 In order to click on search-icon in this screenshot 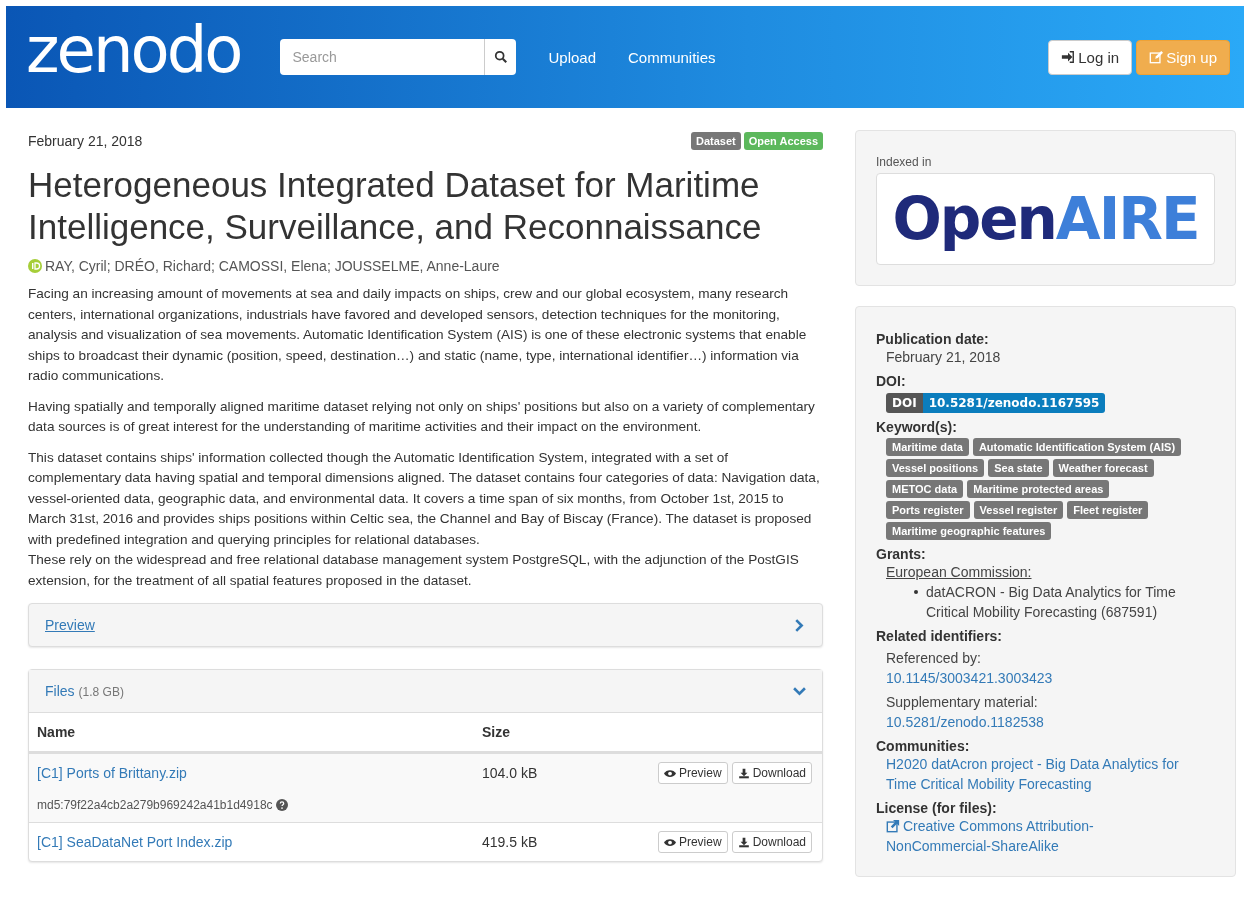, I will do `click(500, 57)`.